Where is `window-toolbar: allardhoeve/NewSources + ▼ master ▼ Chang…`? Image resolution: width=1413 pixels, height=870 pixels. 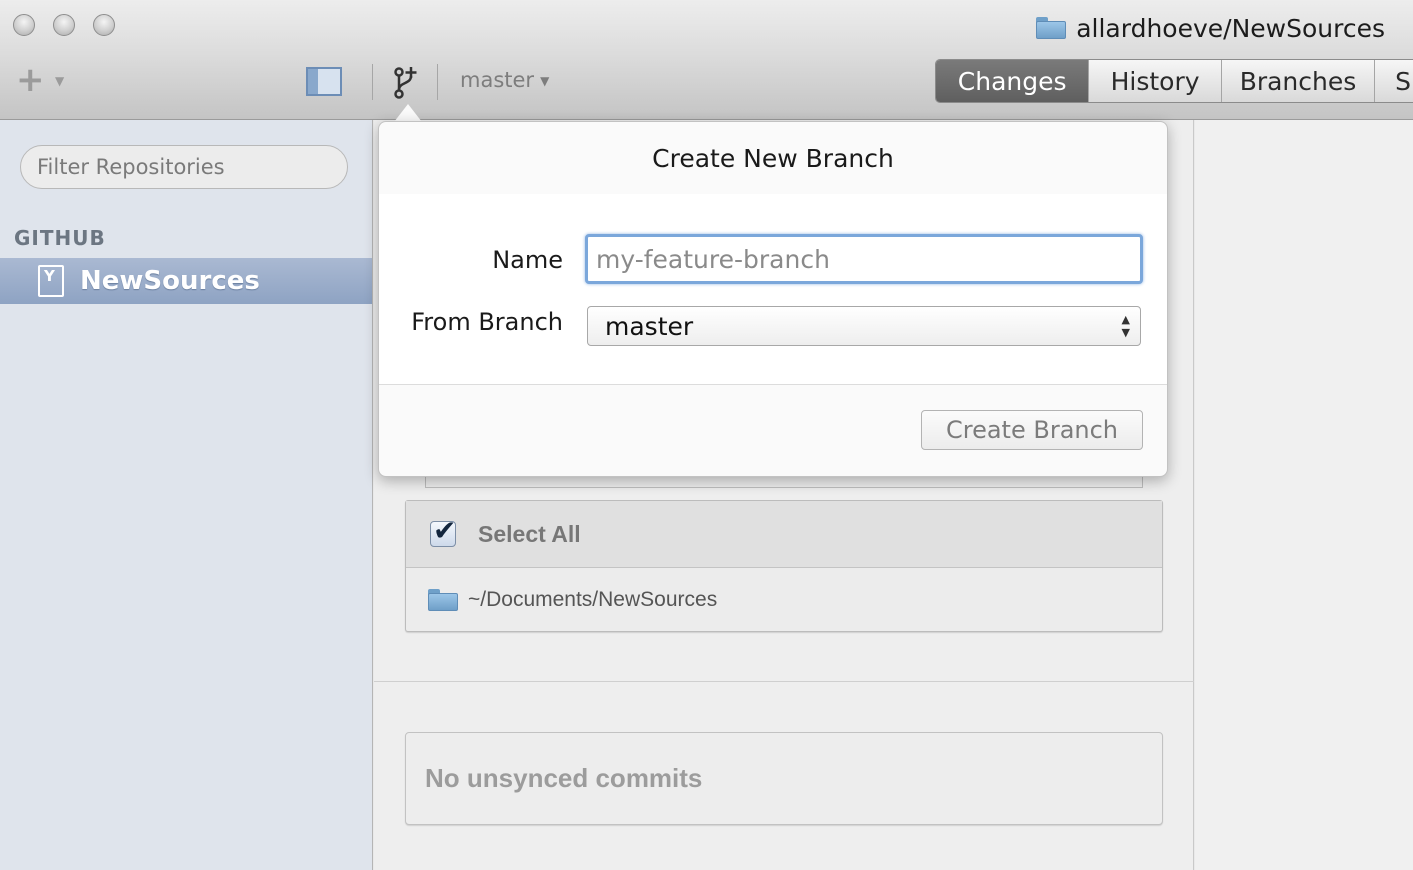 window-toolbar: allardhoeve/NewSources + ▼ master ▼ Chang… is located at coordinates (706, 60).